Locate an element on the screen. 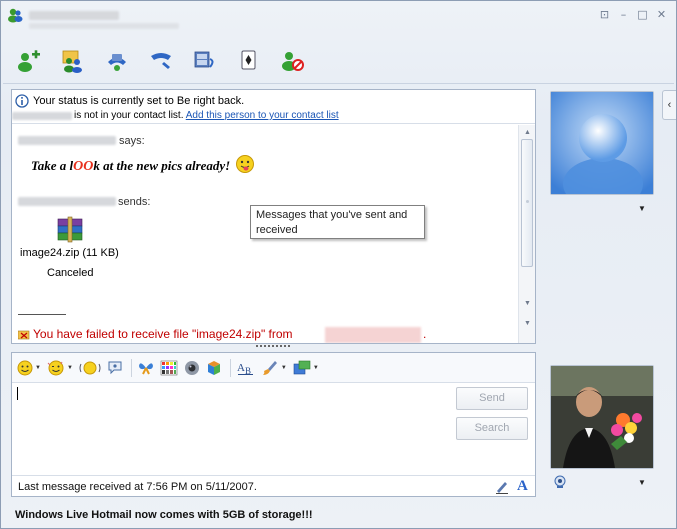  redacted-subtitle is located at coordinates (104, 26).